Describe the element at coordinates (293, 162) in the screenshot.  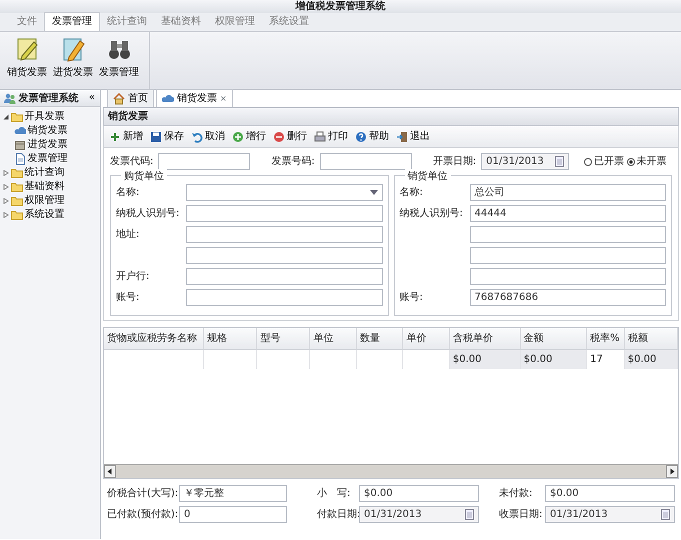
I see `field-label: 发票号码:` at that location.